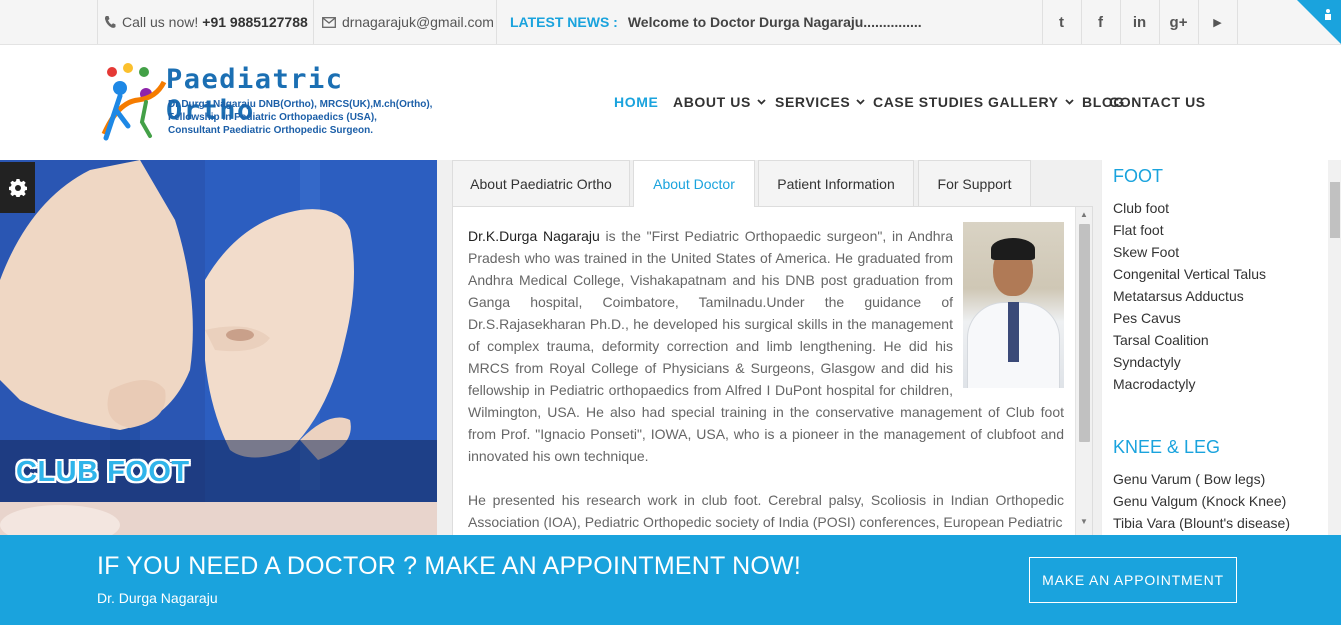 The image size is (1341, 625). I want to click on sidebar-item-pes-cavus: Pes Cavus, so click(1147, 318).